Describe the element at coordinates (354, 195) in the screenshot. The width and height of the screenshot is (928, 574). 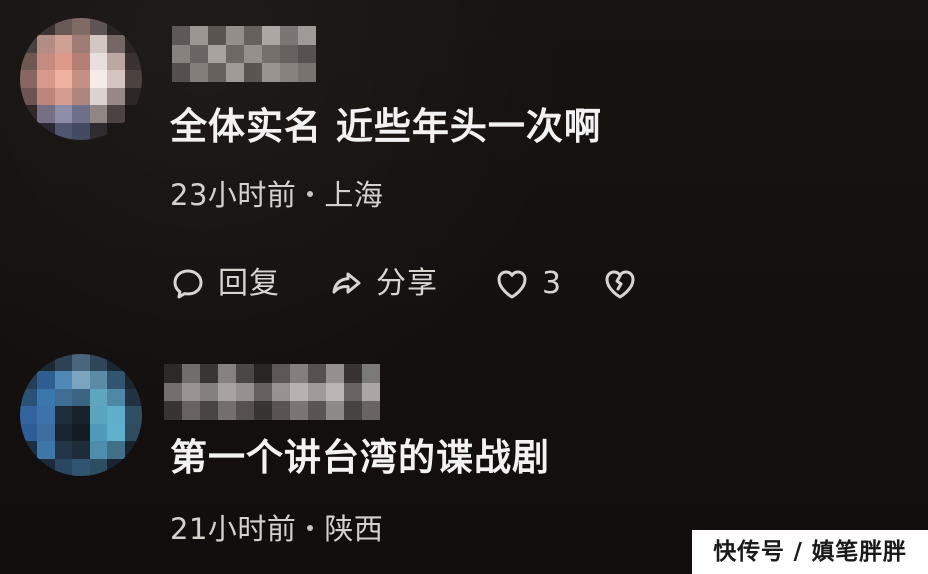
I see `comment-location: 上海` at that location.